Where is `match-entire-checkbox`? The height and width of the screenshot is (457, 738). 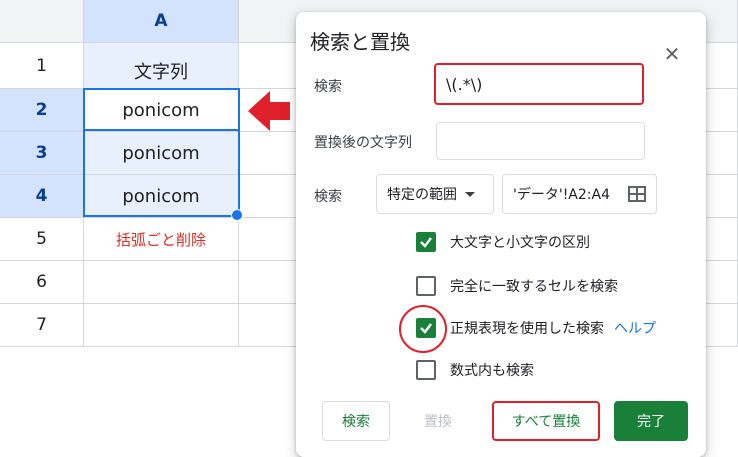
match-entire-checkbox is located at coordinates (426, 286).